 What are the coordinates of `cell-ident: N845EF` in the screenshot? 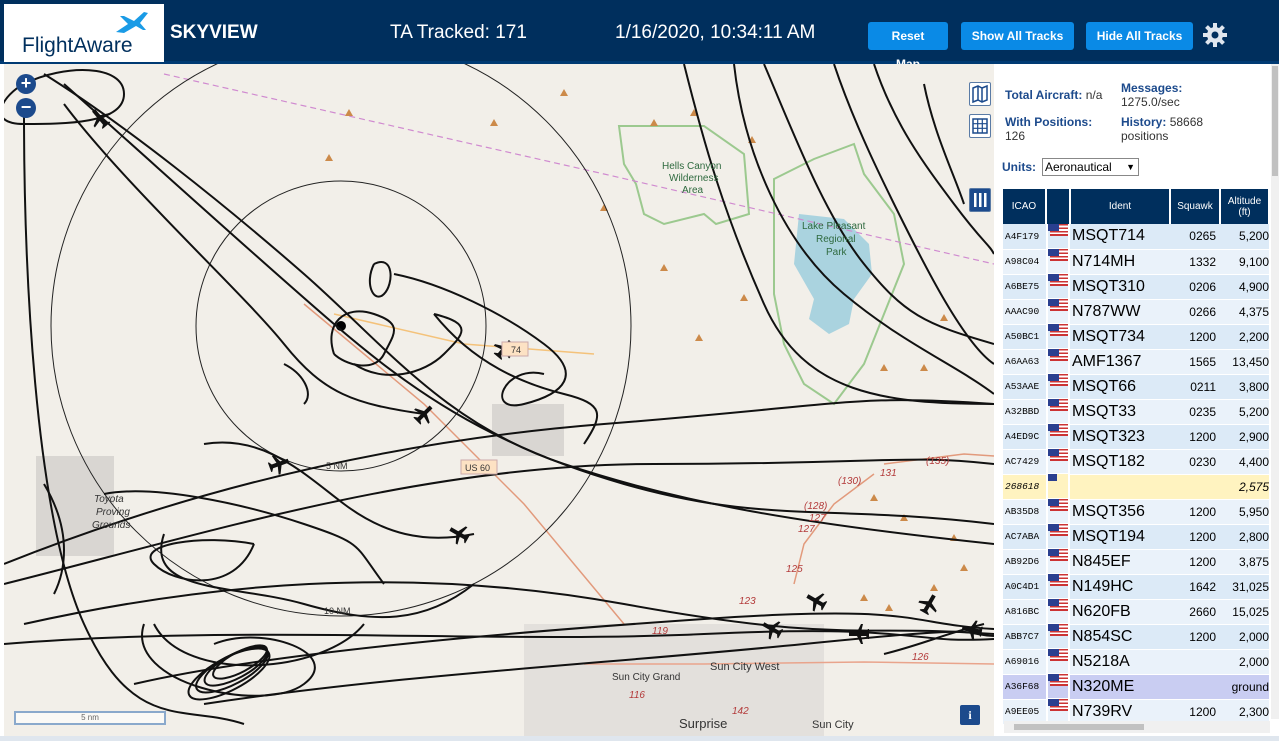 It's located at (1120, 562).